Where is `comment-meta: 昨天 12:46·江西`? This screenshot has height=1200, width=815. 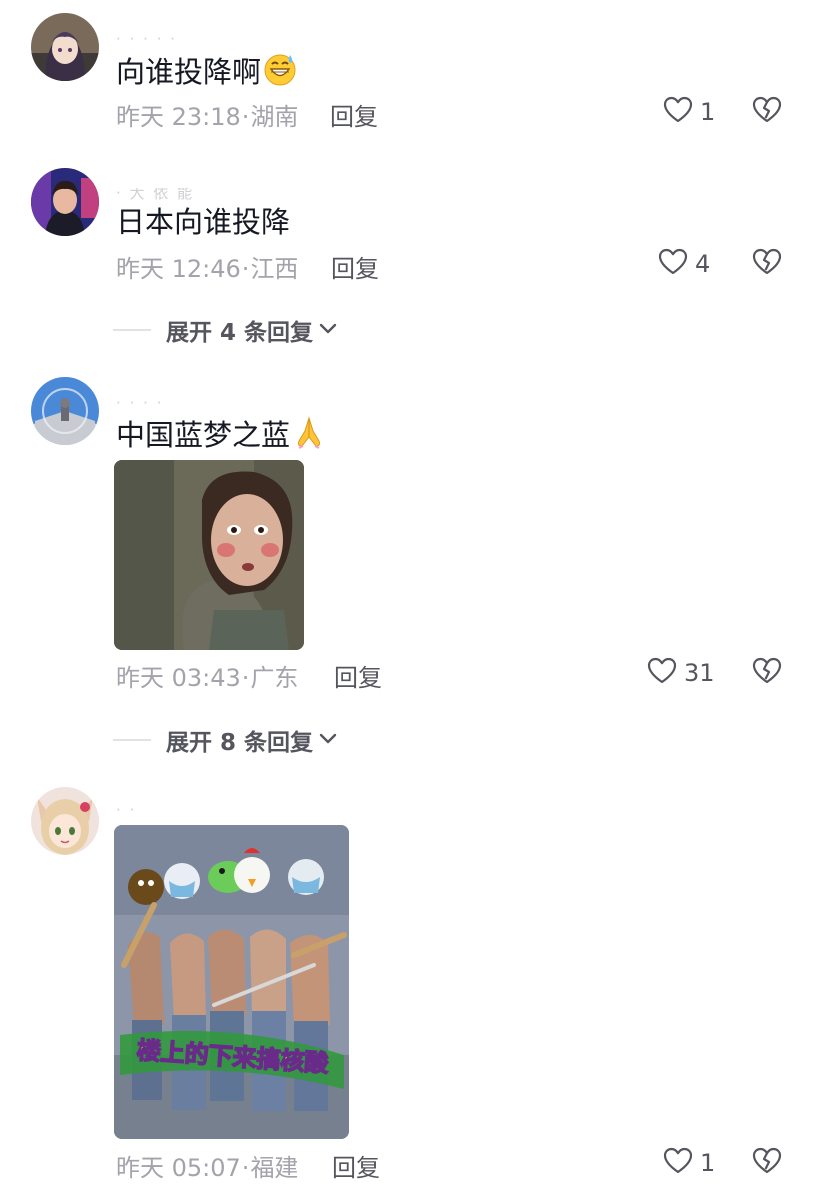
comment-meta: 昨天 12:46·江西 is located at coordinates (207, 266).